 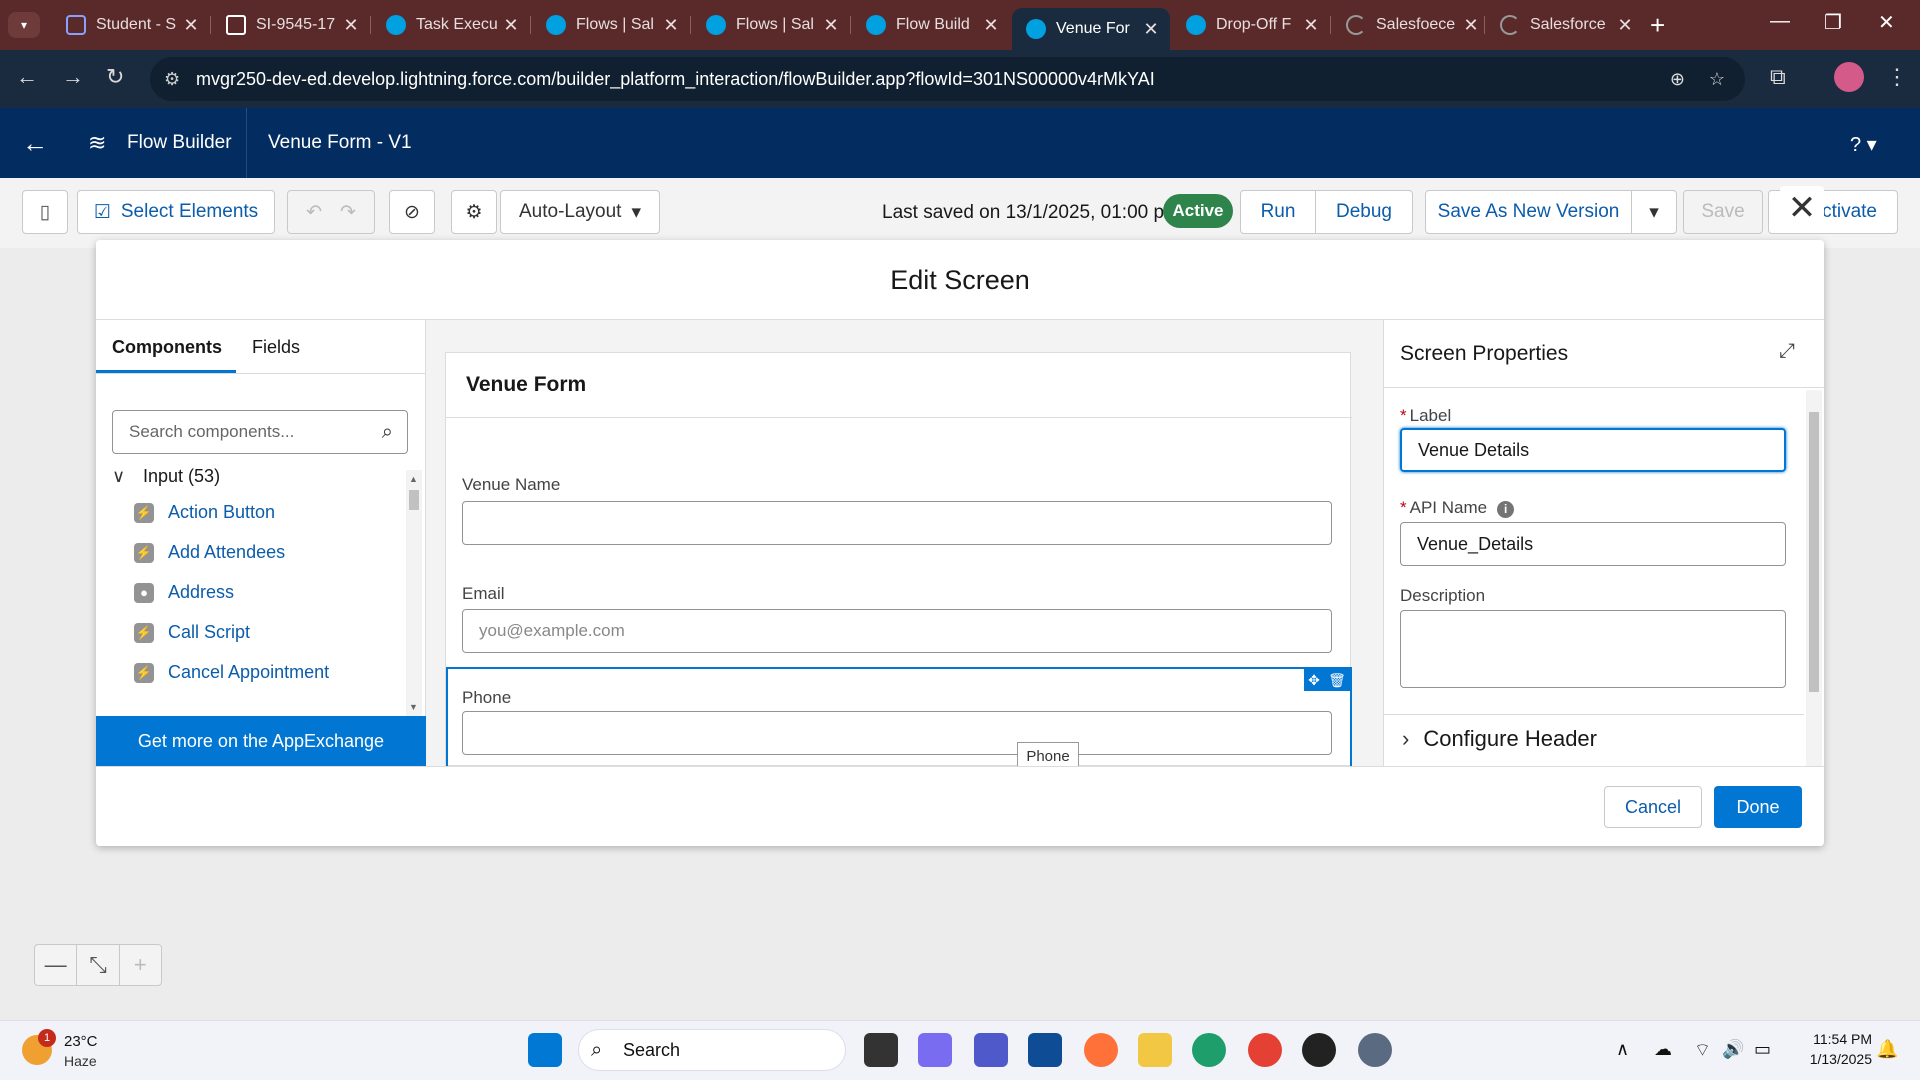 I want to click on component-call-script: ⚡ Call Script, so click(x=192, y=632).